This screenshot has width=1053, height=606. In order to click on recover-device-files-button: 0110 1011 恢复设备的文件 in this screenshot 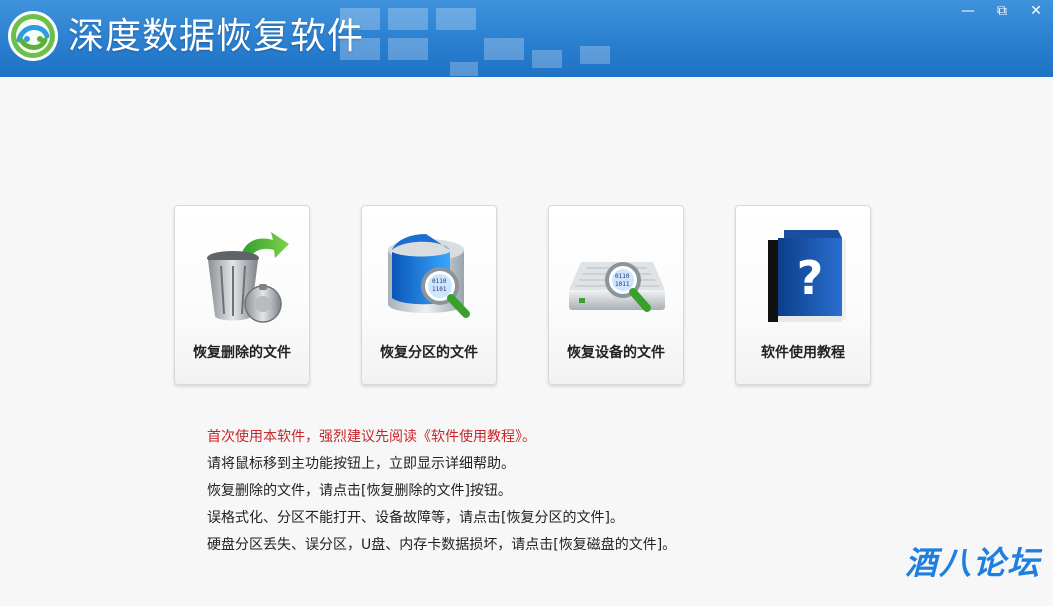, I will do `click(616, 295)`.